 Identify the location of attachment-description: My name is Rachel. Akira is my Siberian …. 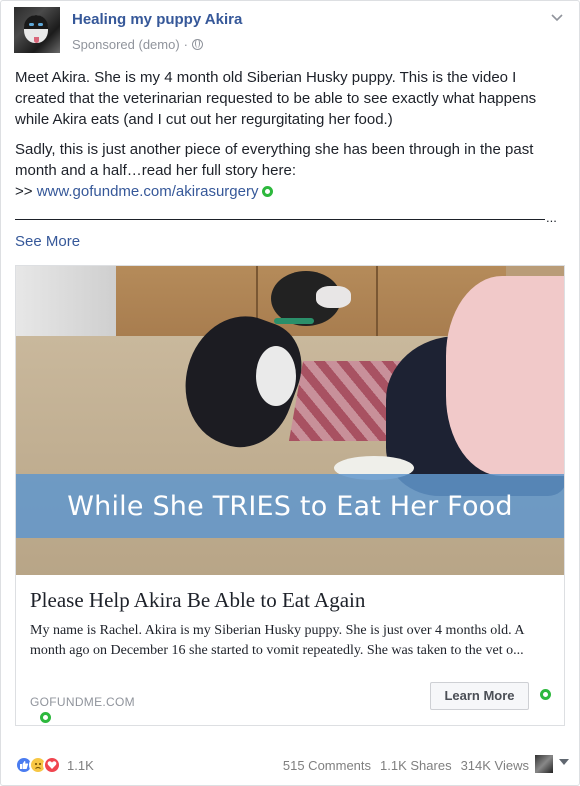
(277, 640).